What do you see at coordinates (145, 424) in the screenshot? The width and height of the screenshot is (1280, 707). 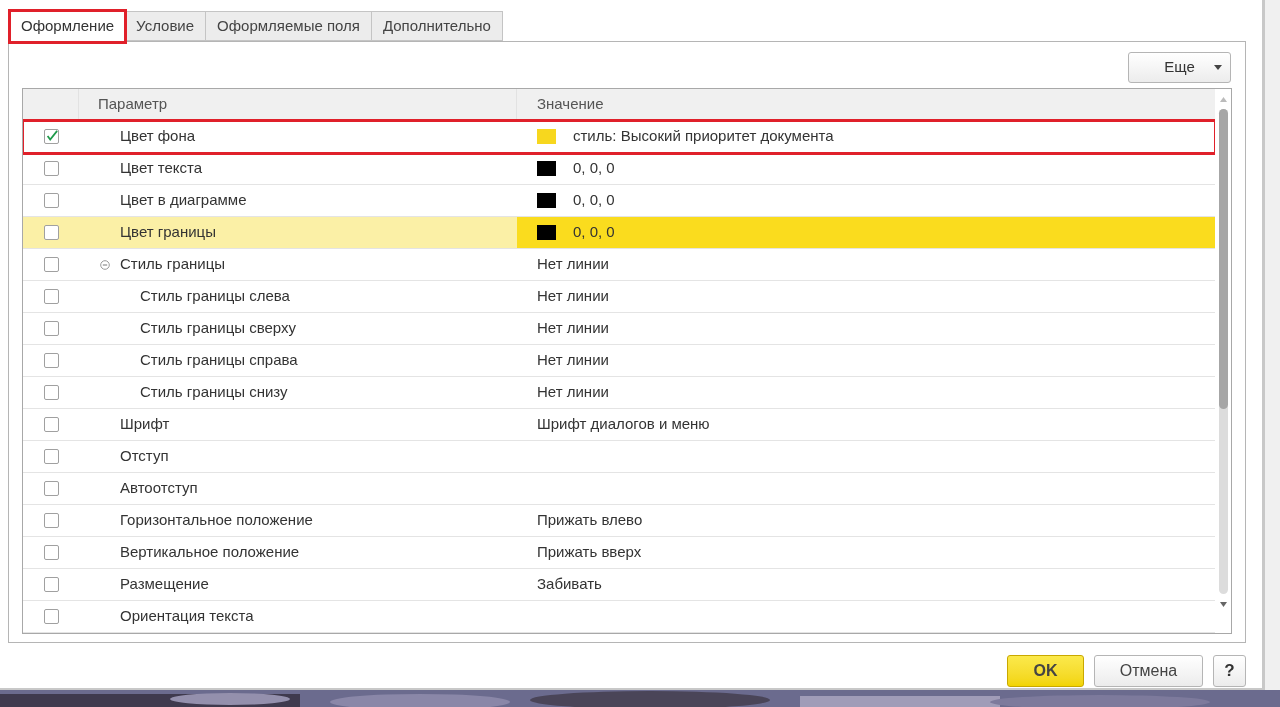 I see `parameter-name: Шрифт` at bounding box center [145, 424].